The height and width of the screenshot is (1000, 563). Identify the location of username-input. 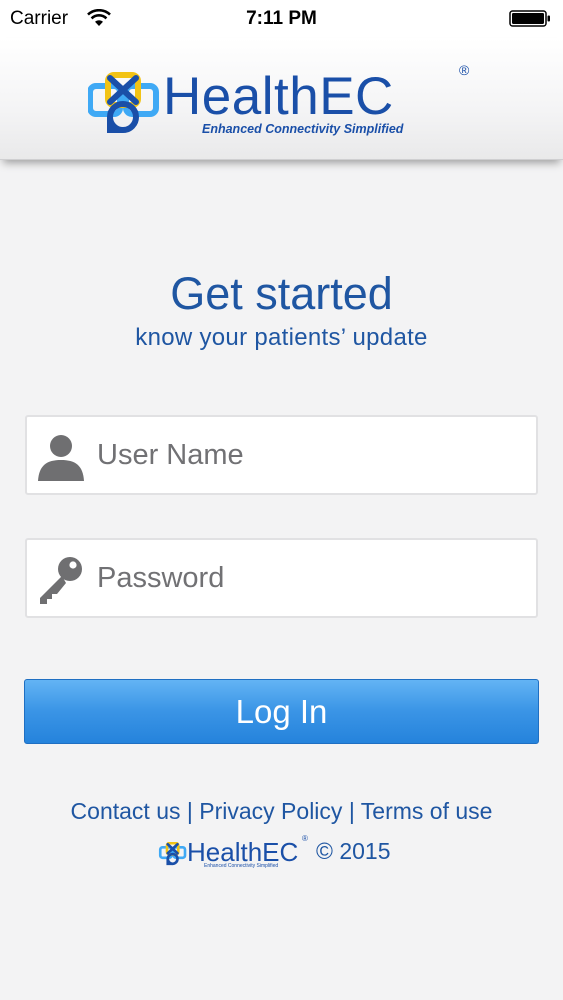
(312, 455).